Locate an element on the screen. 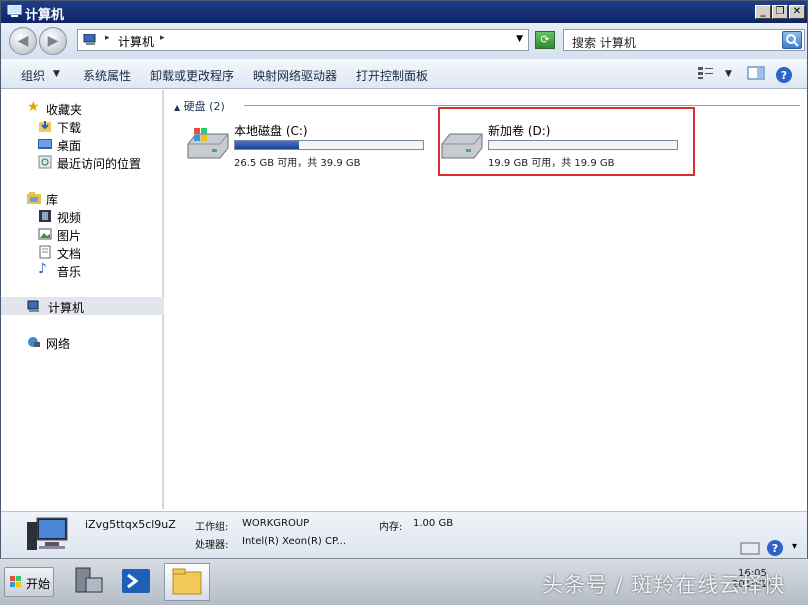 This screenshot has width=808, height=605. forward-arrow-icon: ▶ is located at coordinates (53, 41).